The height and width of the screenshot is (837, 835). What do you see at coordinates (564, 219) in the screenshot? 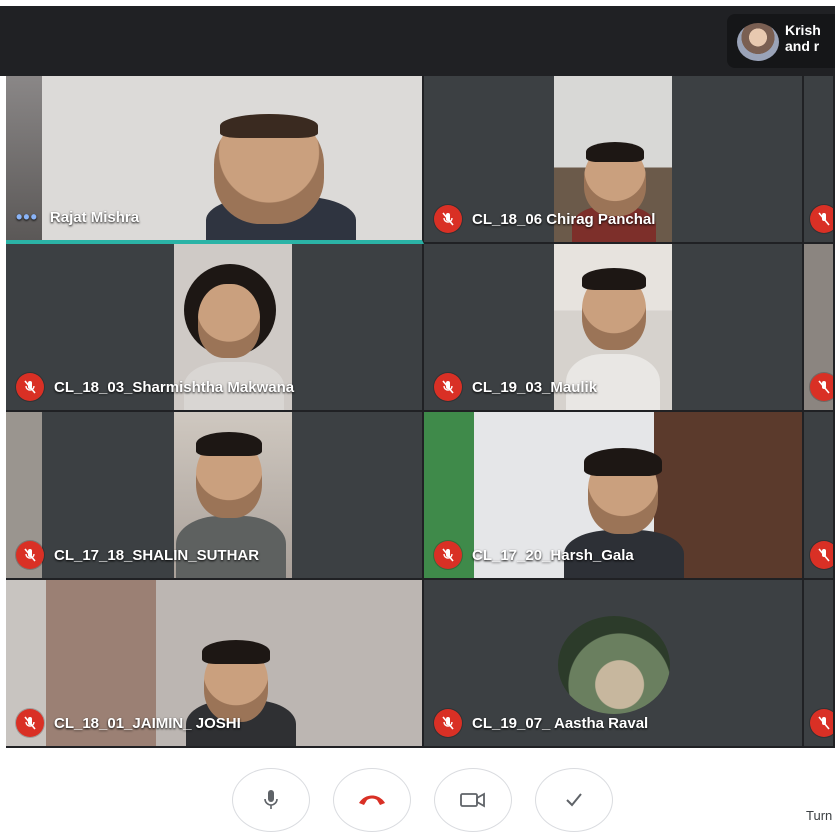
I see `participant-name: CL_18_06 Chirag Panchal` at bounding box center [564, 219].